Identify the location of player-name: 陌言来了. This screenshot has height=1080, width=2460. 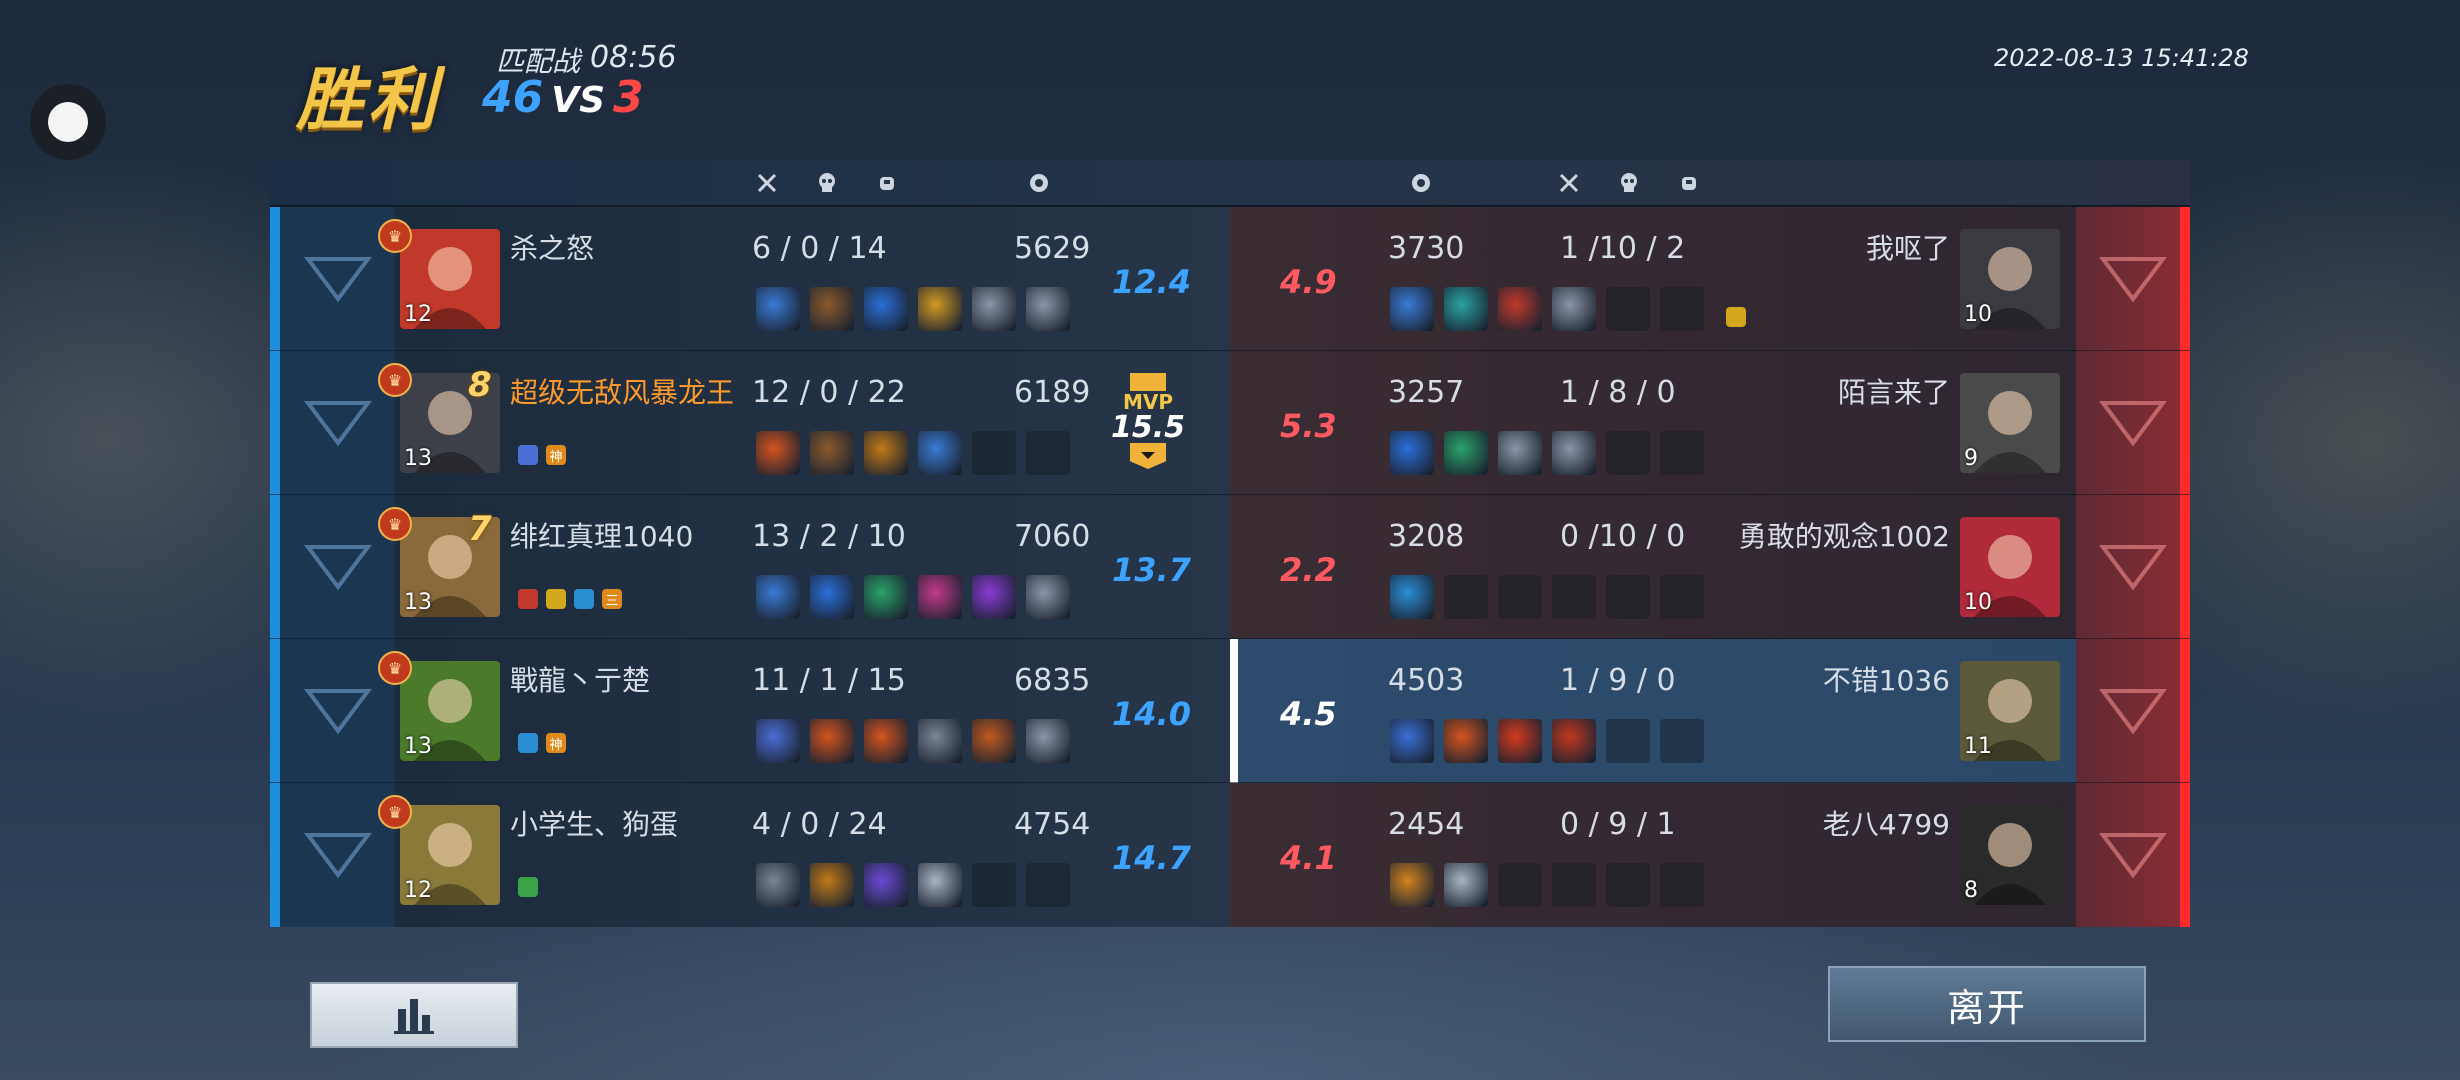
(1893, 392).